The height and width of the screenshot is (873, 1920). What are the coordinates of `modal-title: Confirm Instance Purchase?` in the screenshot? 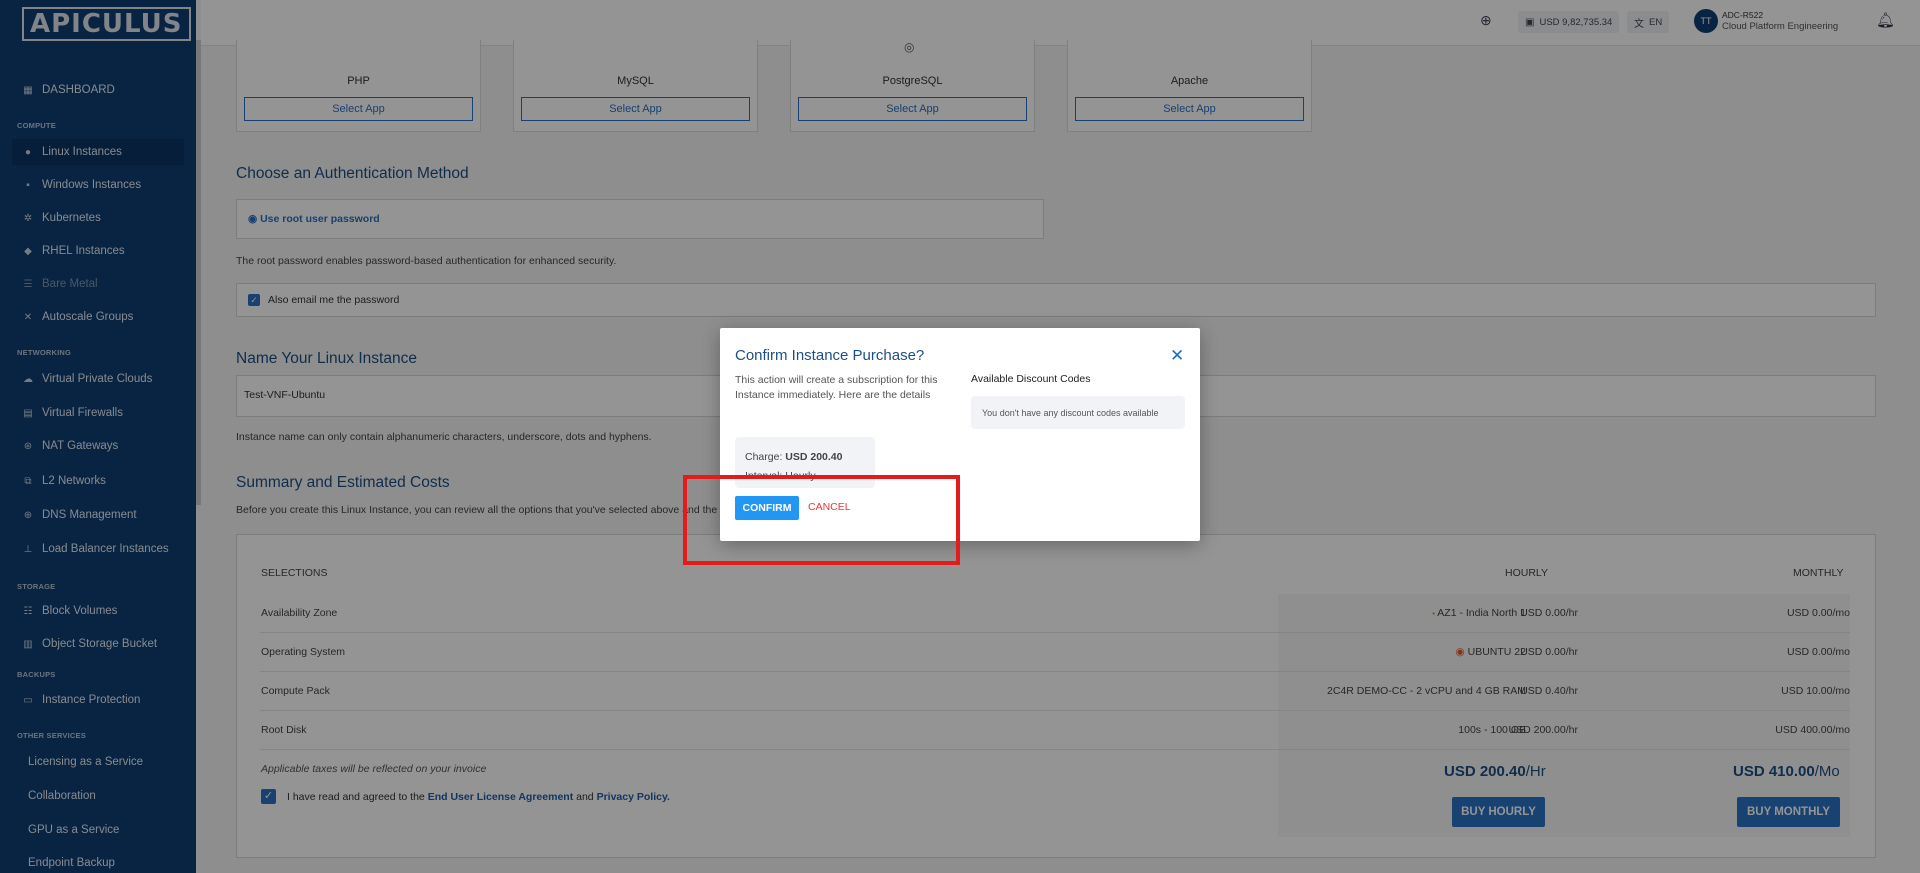 It's located at (830, 355).